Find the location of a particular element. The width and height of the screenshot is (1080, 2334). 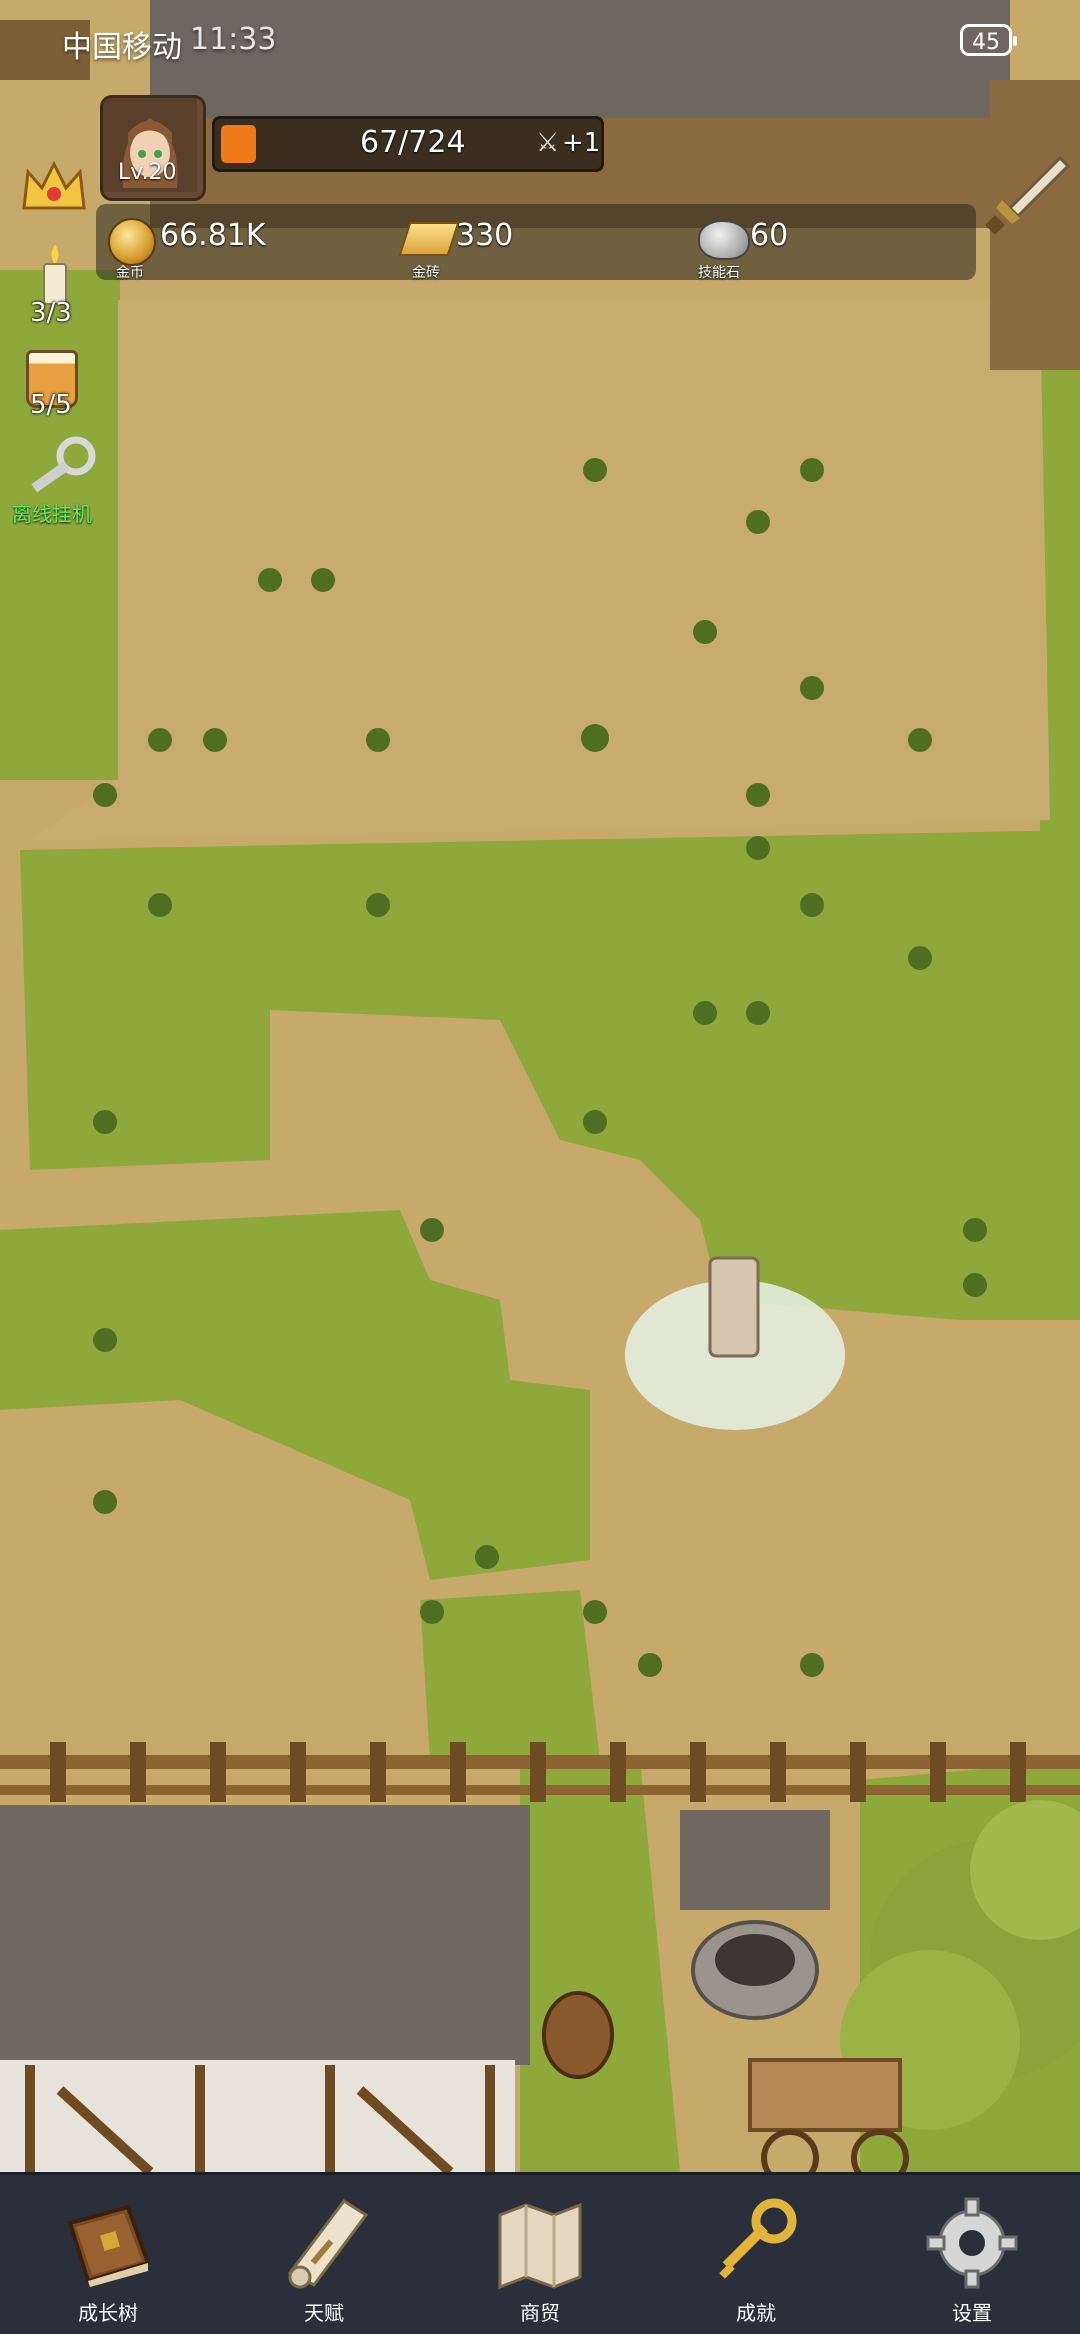

drink-button: 5/5 is located at coordinates (55, 393).